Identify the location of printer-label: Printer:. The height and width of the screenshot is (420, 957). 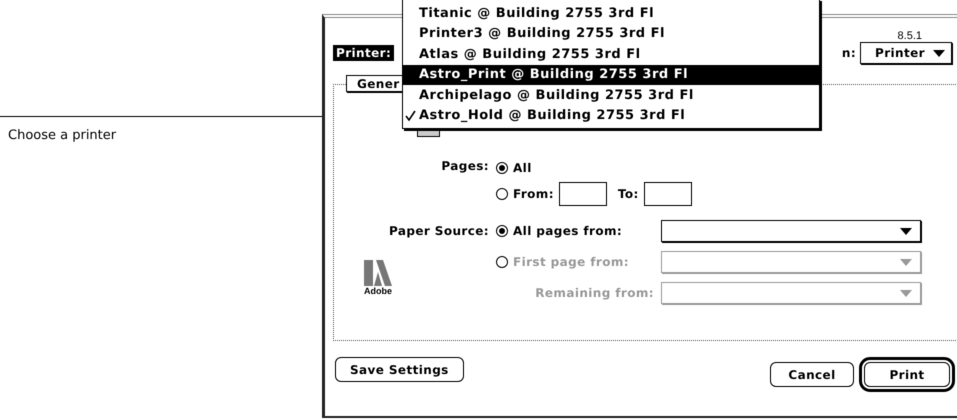
(363, 53).